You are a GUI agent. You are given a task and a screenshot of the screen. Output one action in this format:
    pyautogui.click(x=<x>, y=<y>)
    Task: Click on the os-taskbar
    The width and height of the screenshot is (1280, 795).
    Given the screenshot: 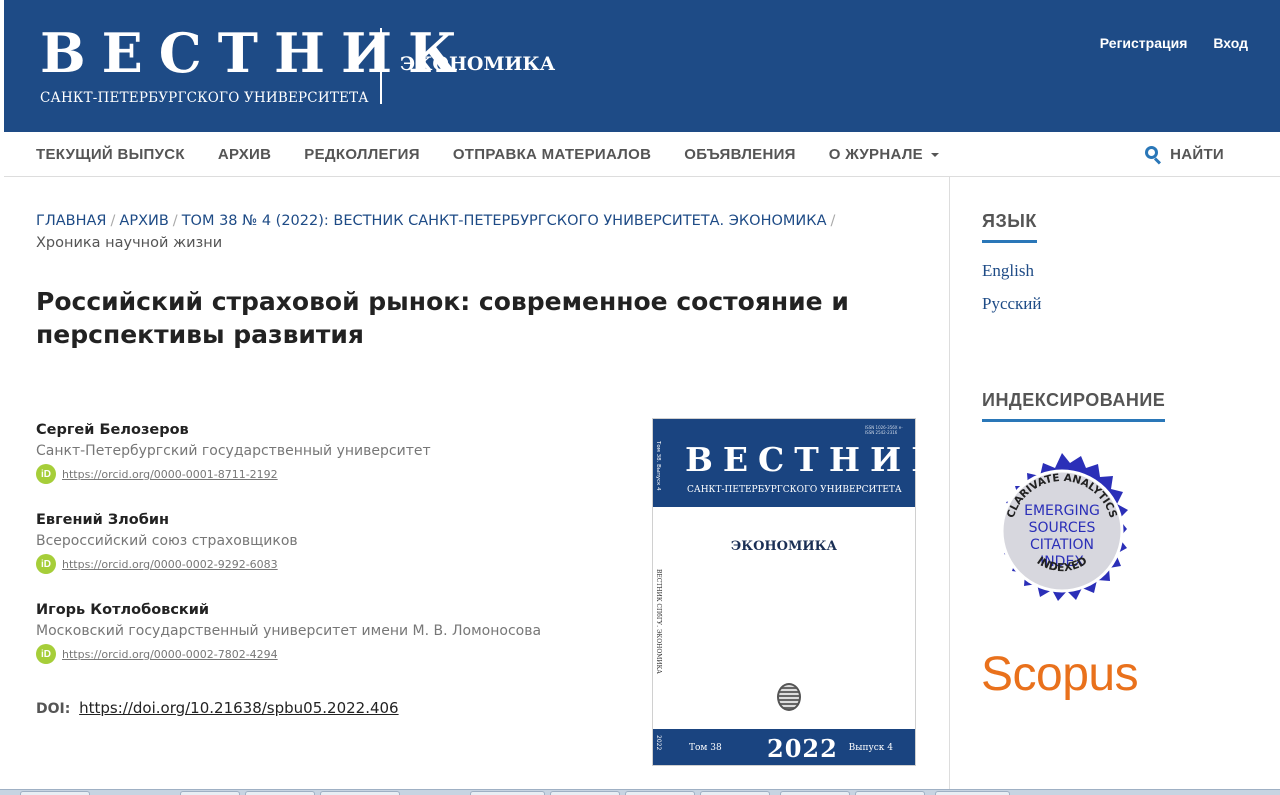 What is the action you would take?
    pyautogui.click(x=640, y=792)
    